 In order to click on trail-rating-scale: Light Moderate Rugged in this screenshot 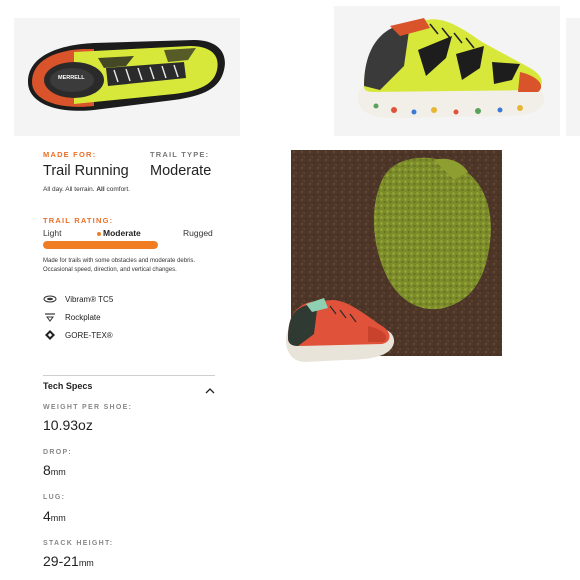, I will do `click(129, 234)`.